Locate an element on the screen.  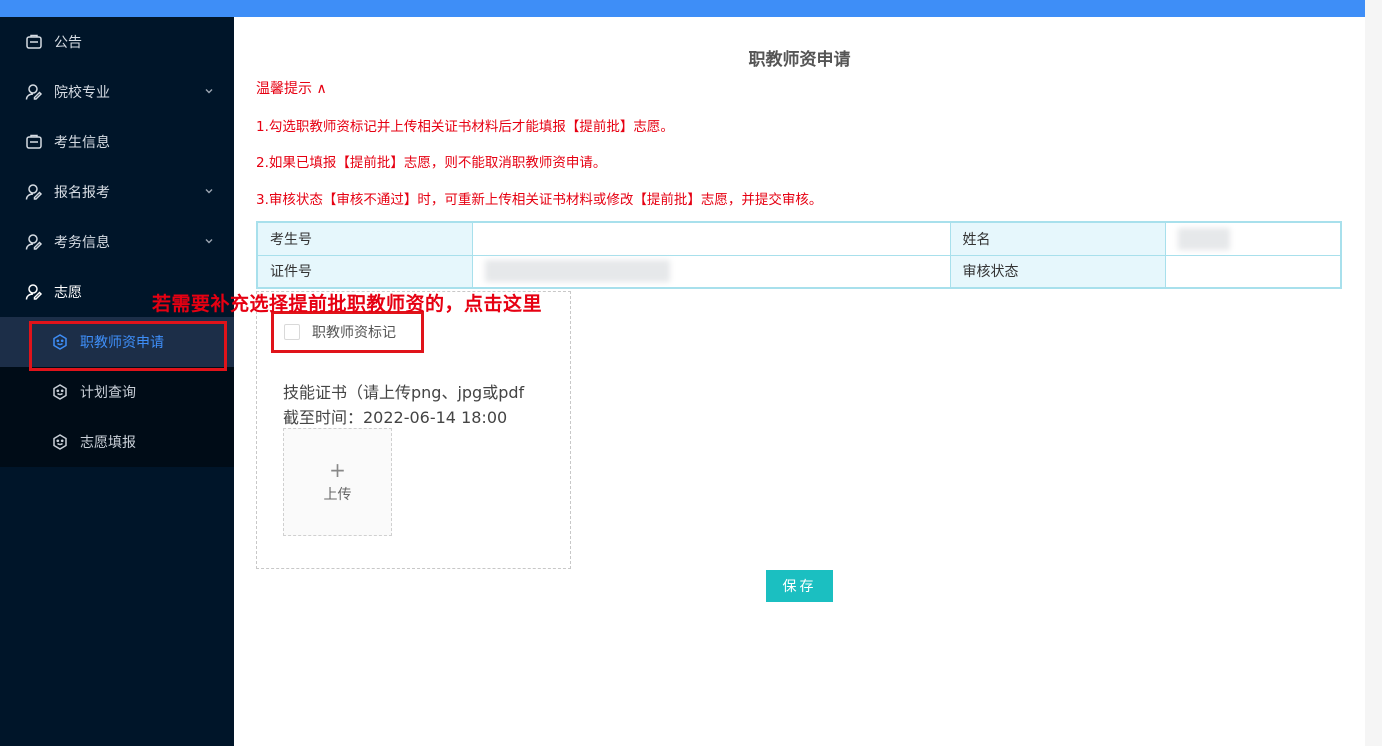
id-label: 证件号 is located at coordinates (364, 271).